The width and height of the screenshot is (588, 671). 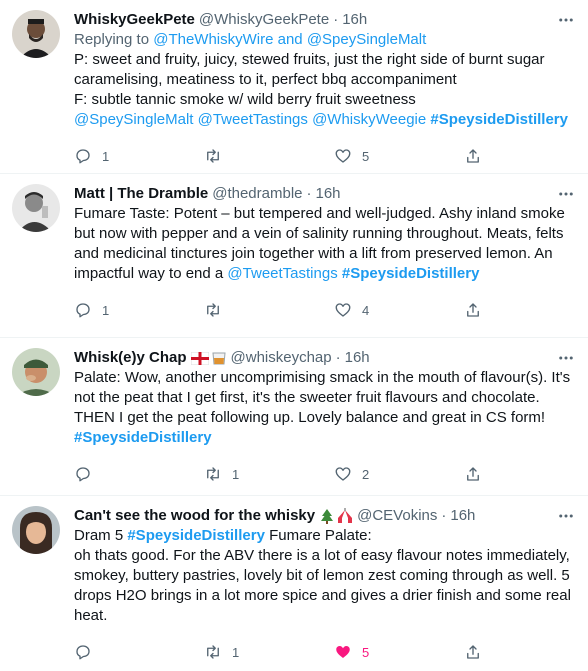 I want to click on tweet-actions: 1 2, so click(x=323, y=474).